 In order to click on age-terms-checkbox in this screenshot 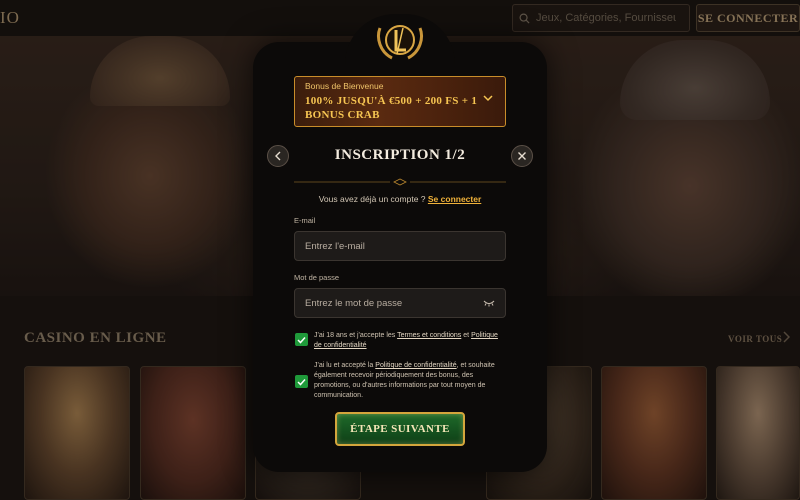, I will do `click(301, 339)`.